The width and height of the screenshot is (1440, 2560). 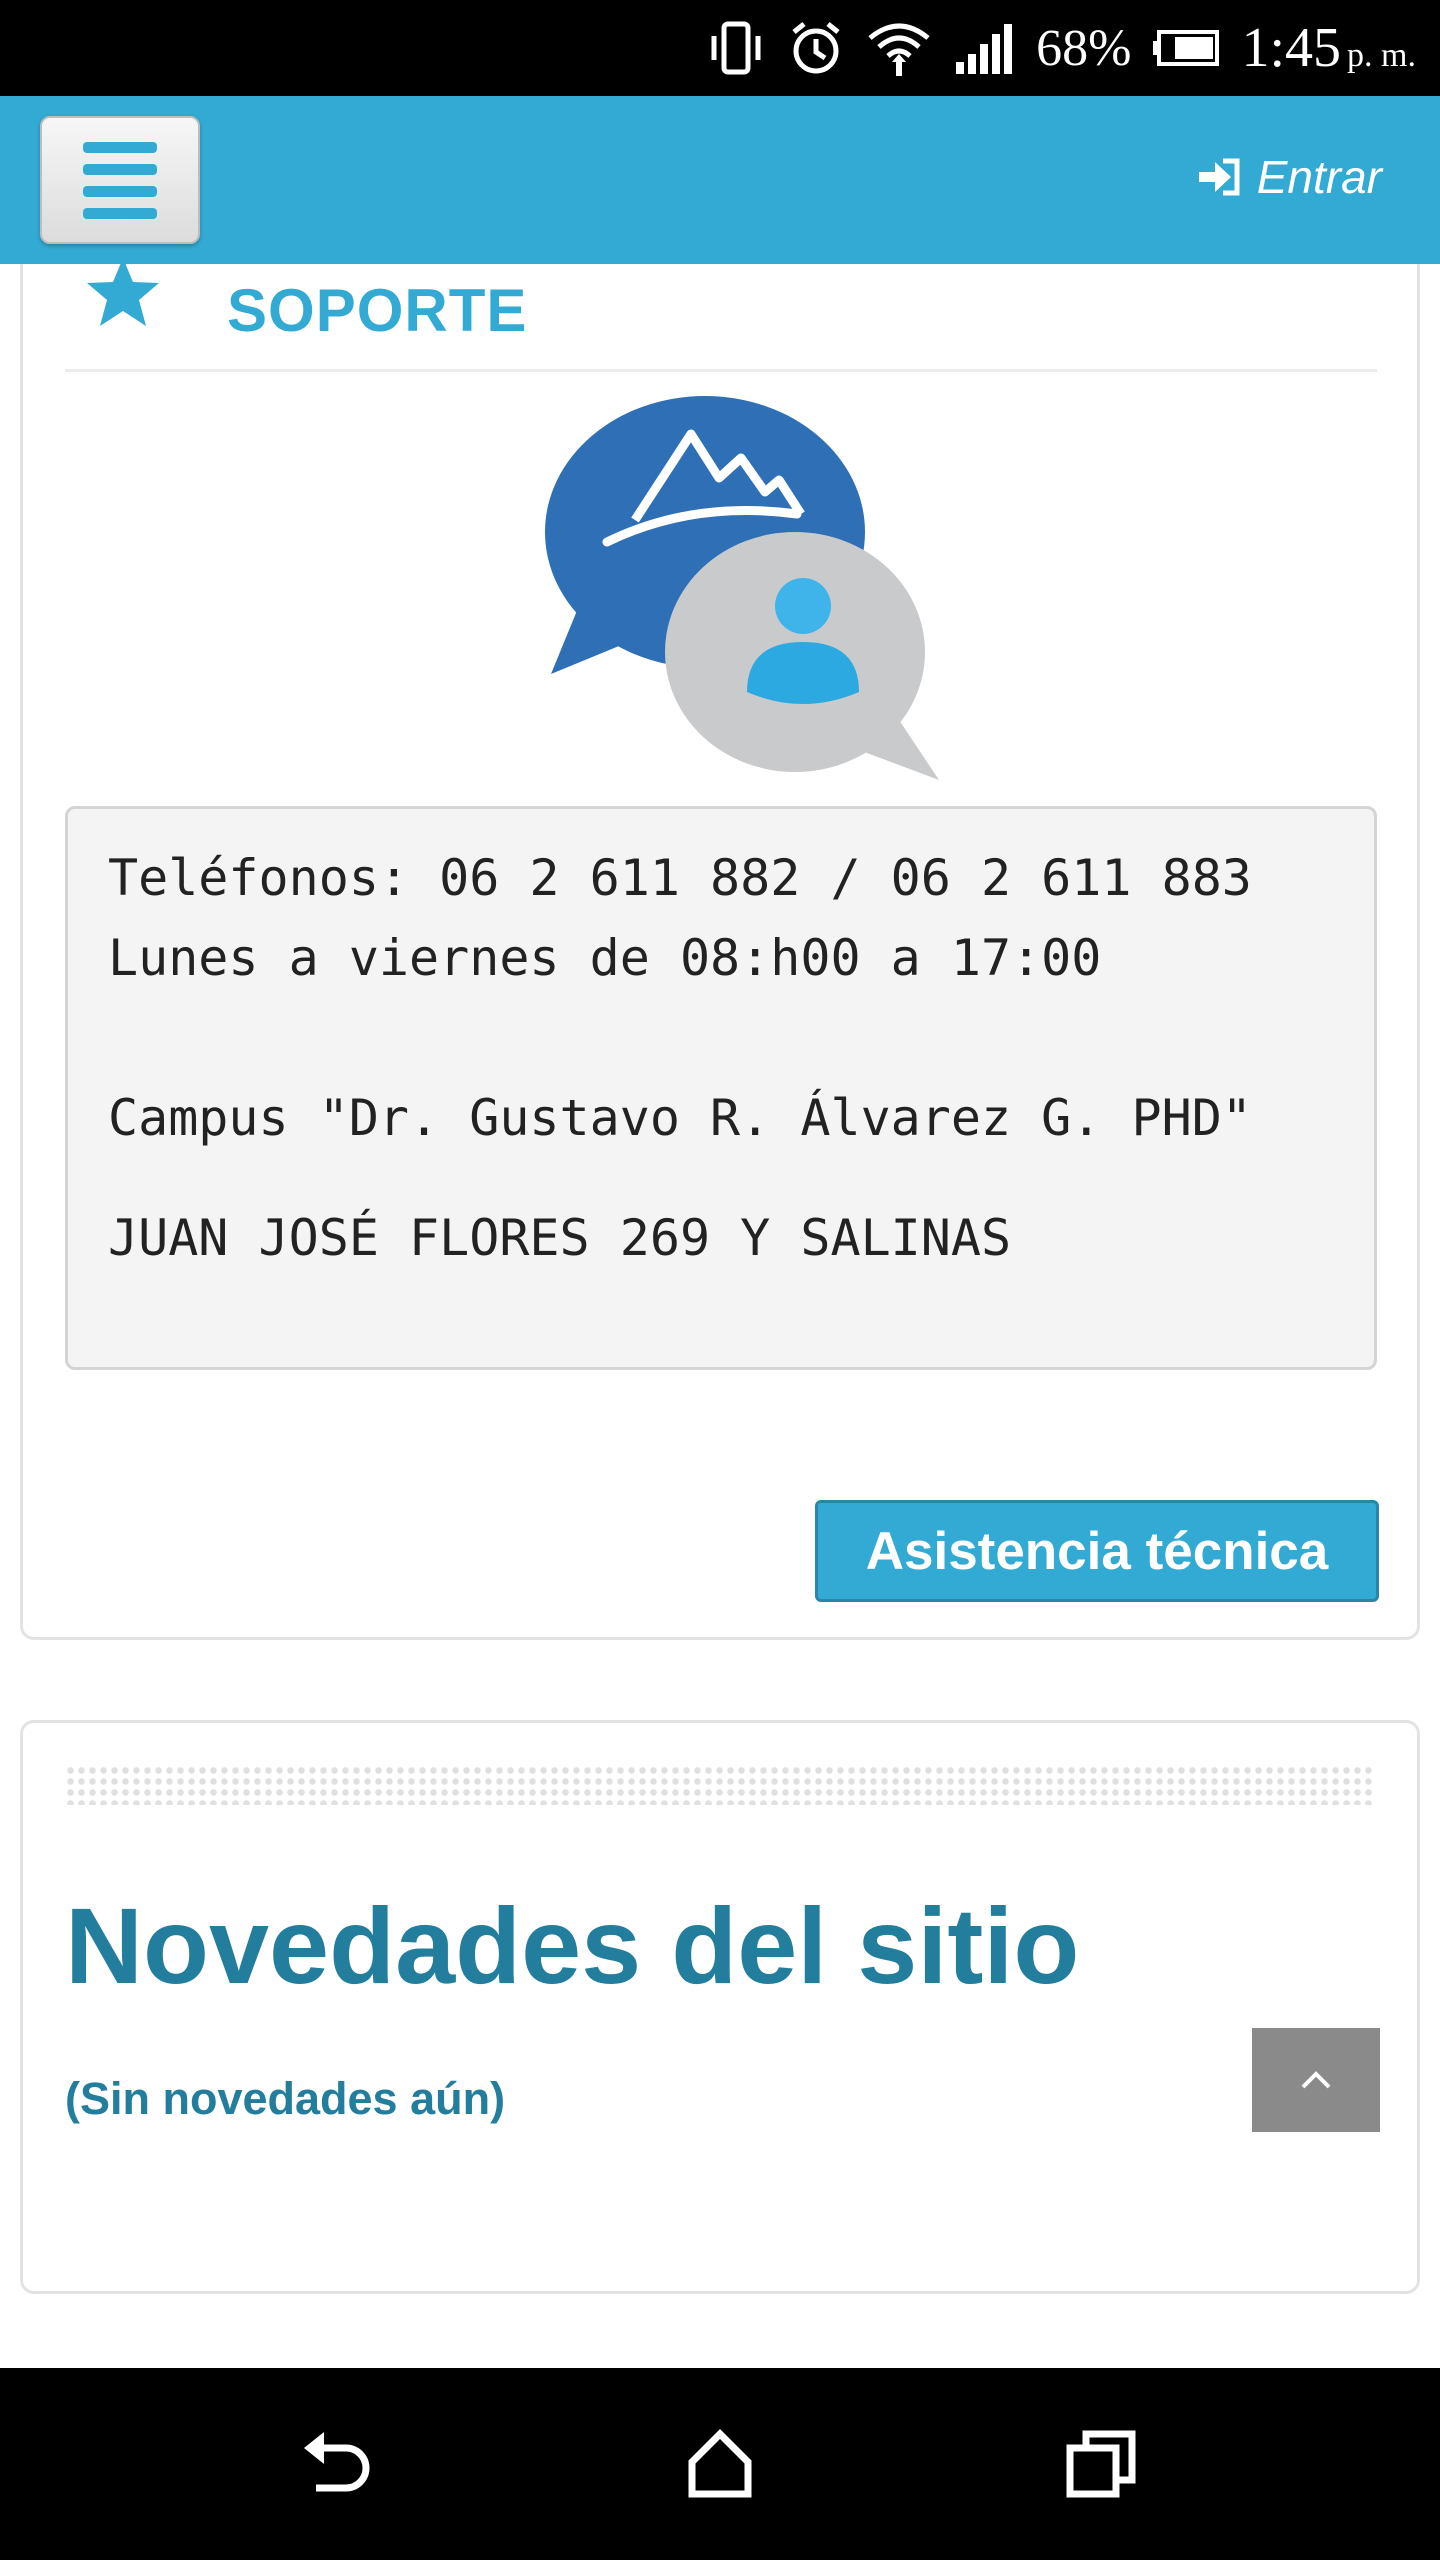 I want to click on navigation-bar, so click(x=720, y=2464).